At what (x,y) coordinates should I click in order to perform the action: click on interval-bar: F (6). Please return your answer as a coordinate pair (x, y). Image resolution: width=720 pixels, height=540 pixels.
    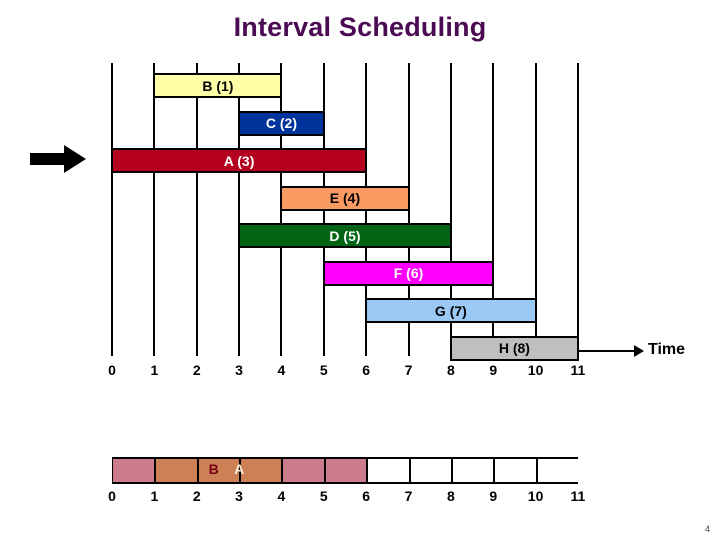
    Looking at the image, I should click on (408, 273).